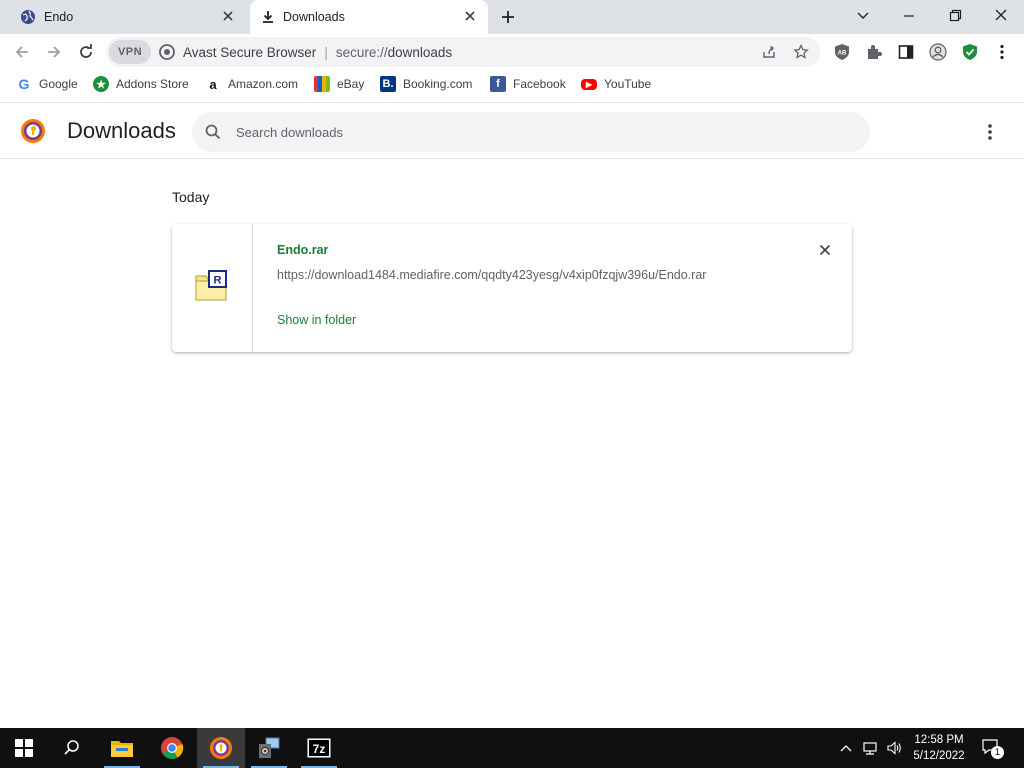 The width and height of the screenshot is (1024, 768). Describe the element at coordinates (22, 52) in the screenshot. I see `back-icon` at that location.